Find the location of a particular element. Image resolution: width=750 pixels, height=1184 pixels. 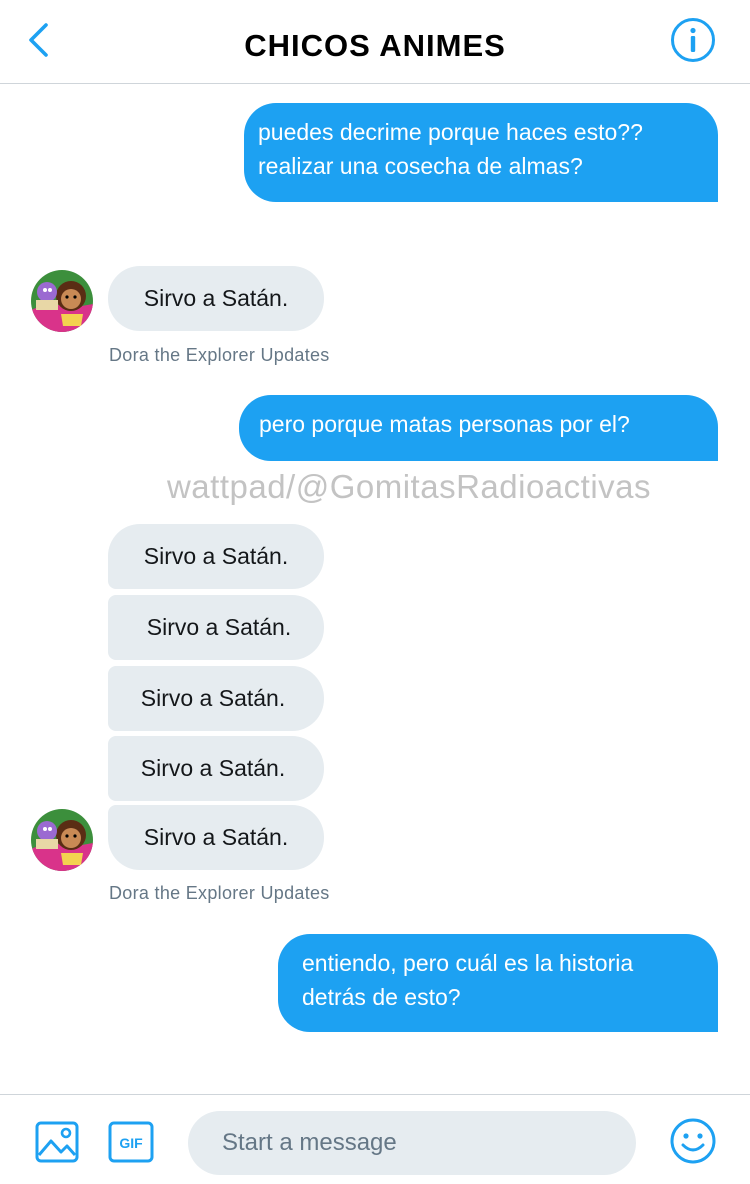

image-icon is located at coordinates (57, 1142).